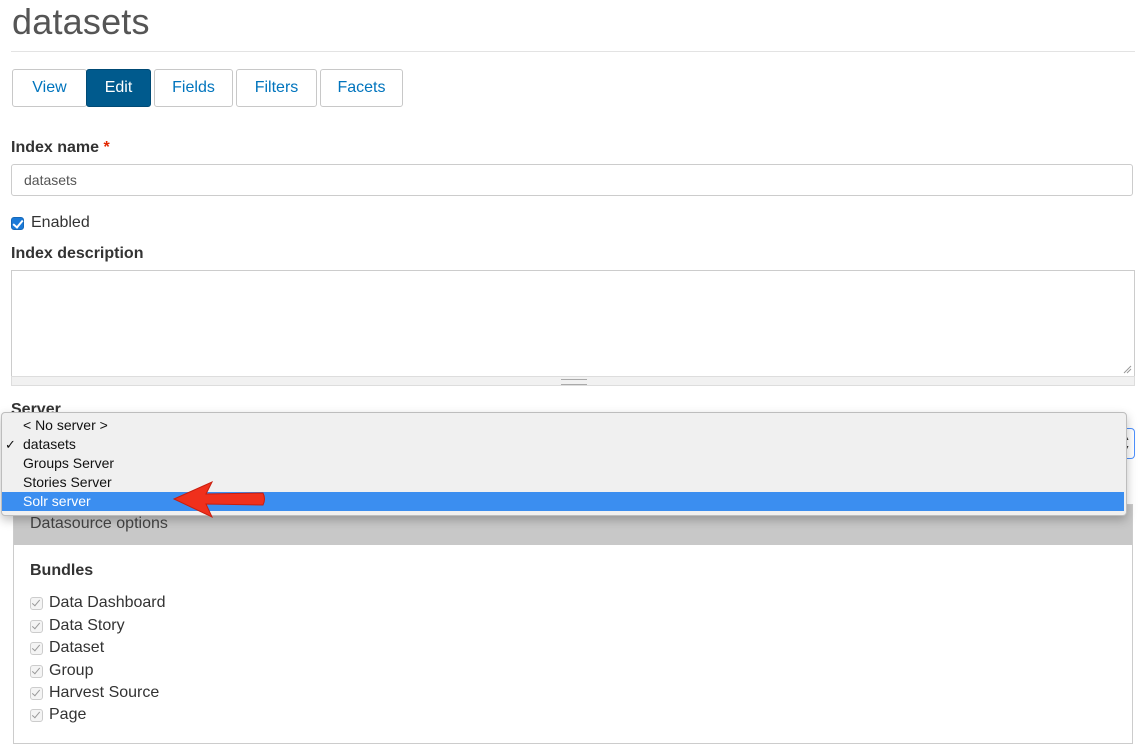  Describe the element at coordinates (361, 88) in the screenshot. I see `tab-facets: Facets` at that location.